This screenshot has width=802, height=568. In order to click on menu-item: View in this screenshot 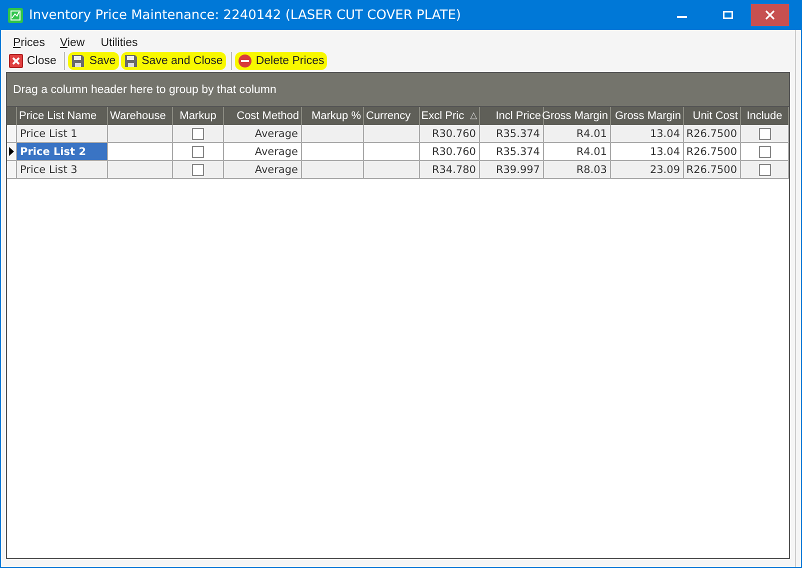, I will do `click(76, 43)`.